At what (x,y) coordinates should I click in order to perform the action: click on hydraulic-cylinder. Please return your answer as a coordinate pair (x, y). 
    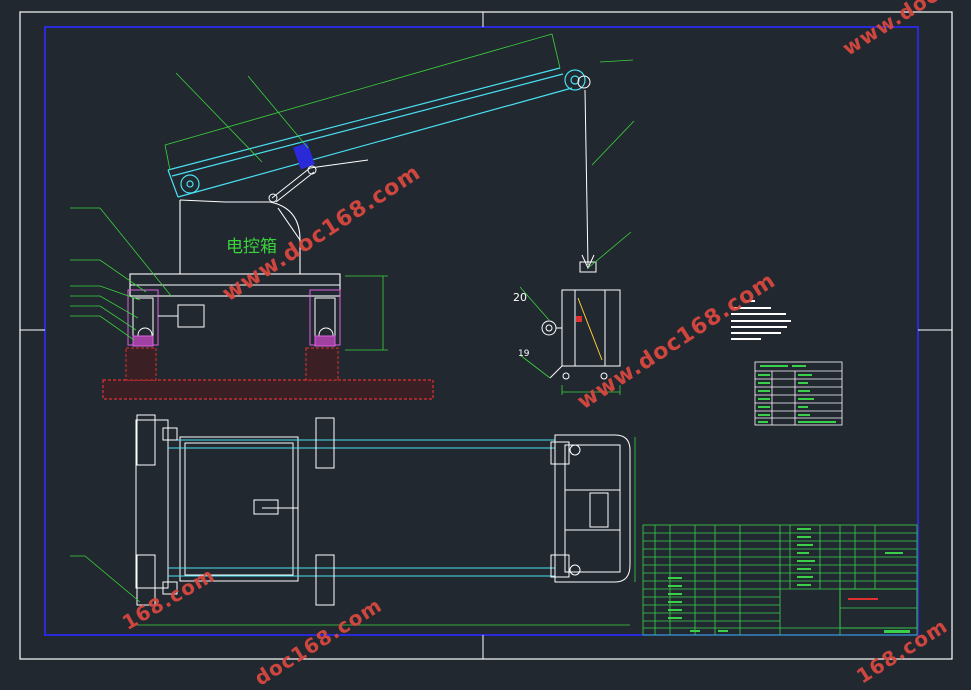
    Looking at the image, I should click on (318, 172).